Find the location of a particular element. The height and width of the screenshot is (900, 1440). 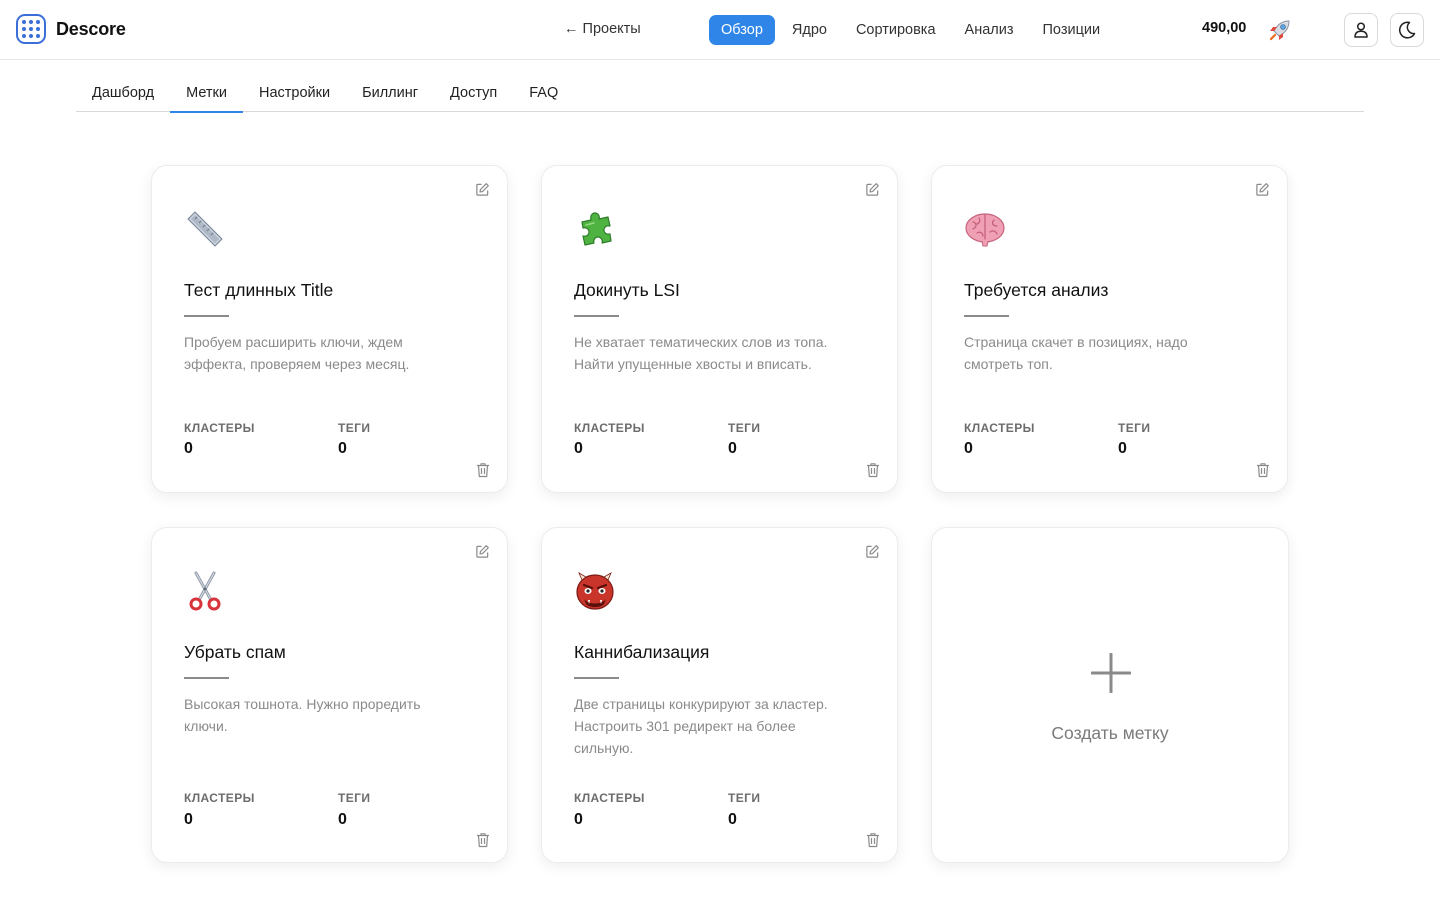

user-icon is located at coordinates (1361, 30).